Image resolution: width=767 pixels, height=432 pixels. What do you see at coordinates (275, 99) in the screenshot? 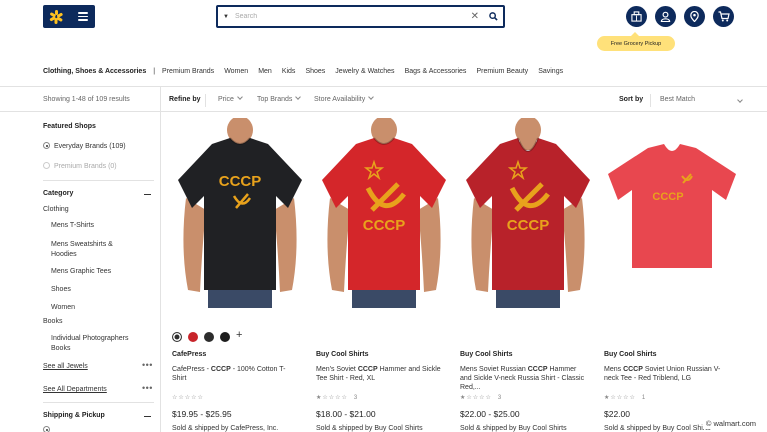
I see `top-brands-label: Top Brands` at bounding box center [275, 99].